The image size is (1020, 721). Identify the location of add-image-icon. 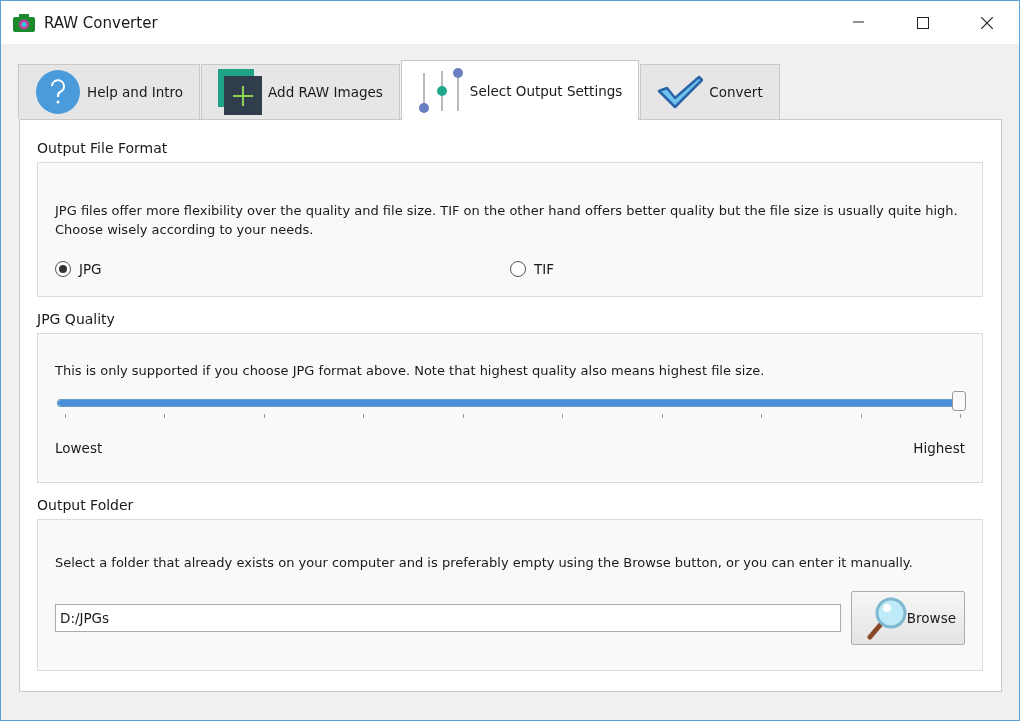
(240, 92).